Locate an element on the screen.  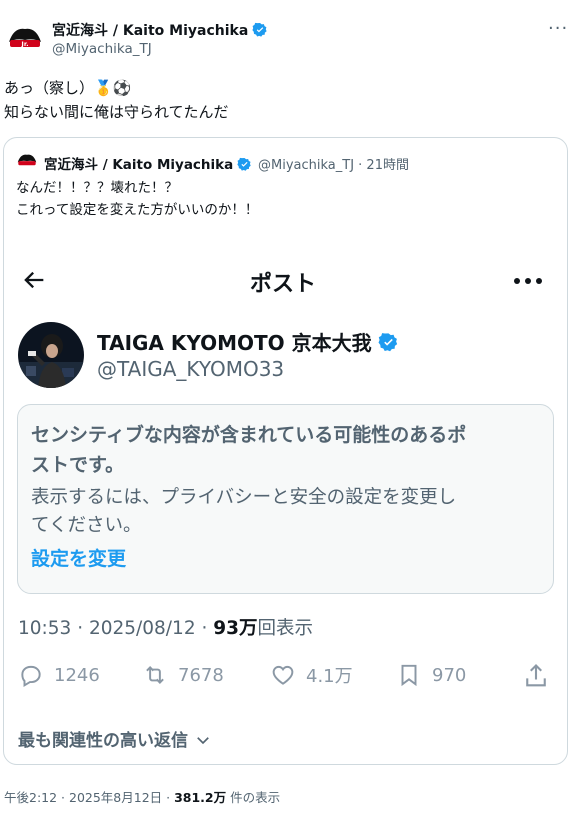
embedded-timestamp-row: 10:53 · 2025/08/12 · 93万回表示 is located at coordinates (165, 627).